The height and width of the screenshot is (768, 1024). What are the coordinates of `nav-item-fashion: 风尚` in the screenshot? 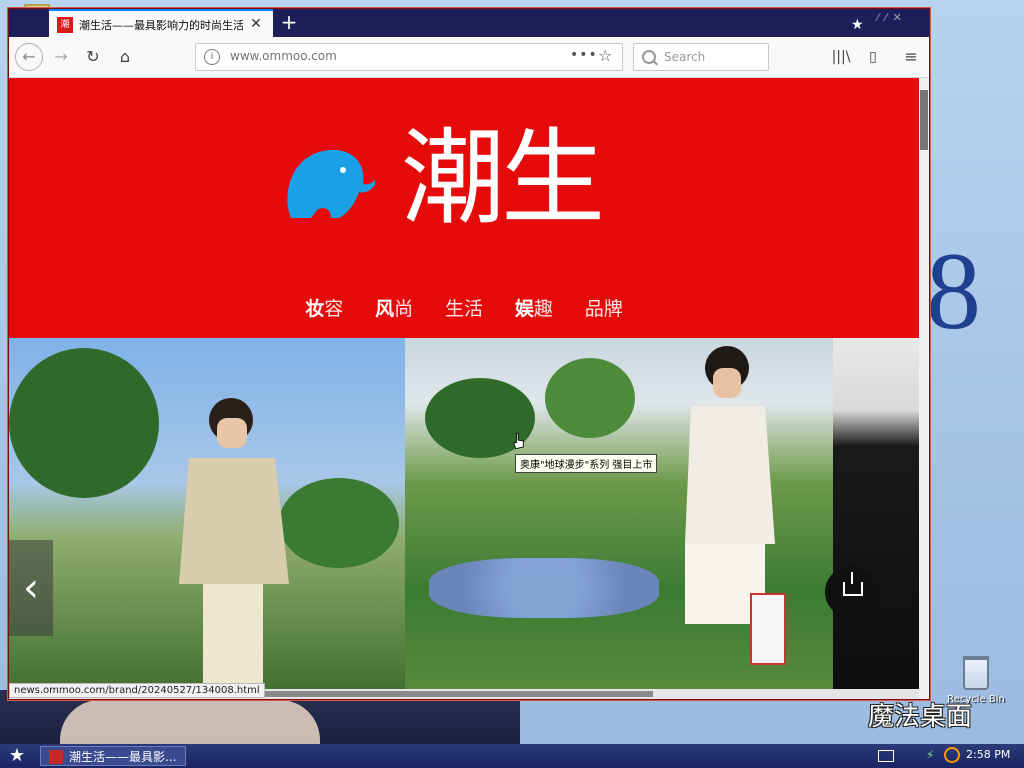 It's located at (394, 307).